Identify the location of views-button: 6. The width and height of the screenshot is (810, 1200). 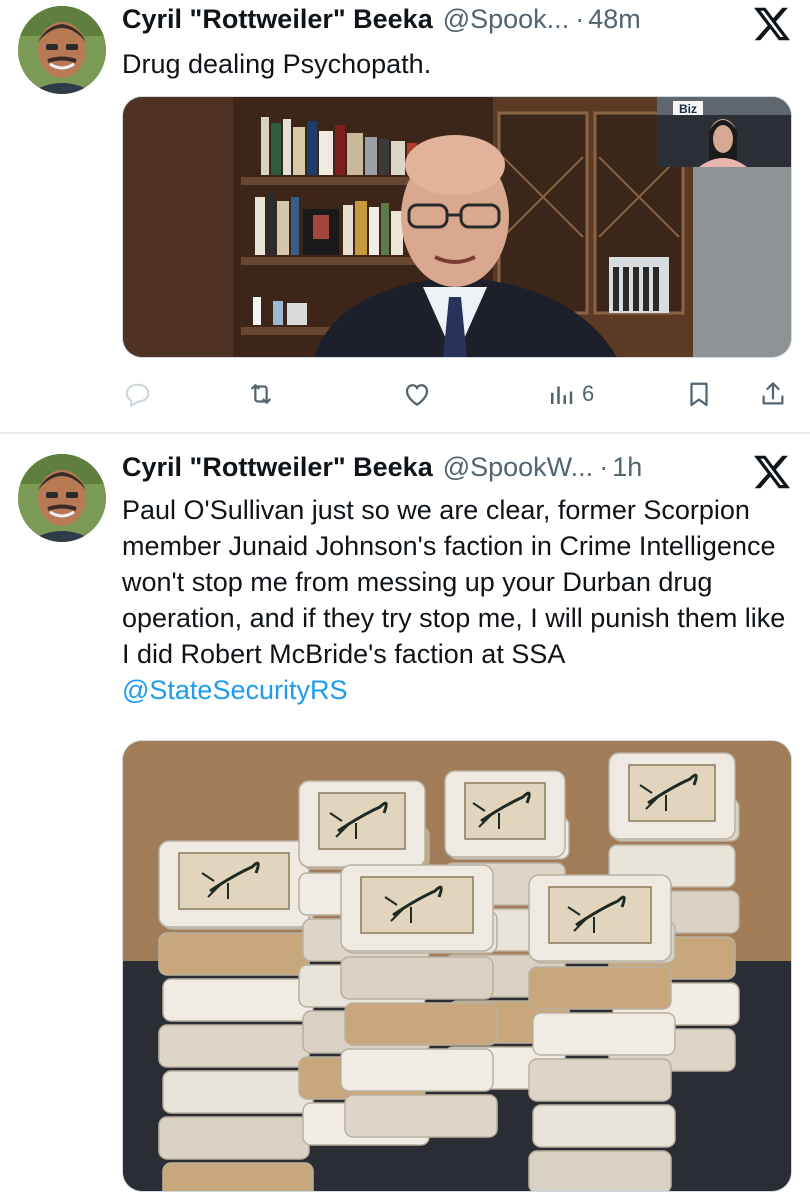
(570, 394).